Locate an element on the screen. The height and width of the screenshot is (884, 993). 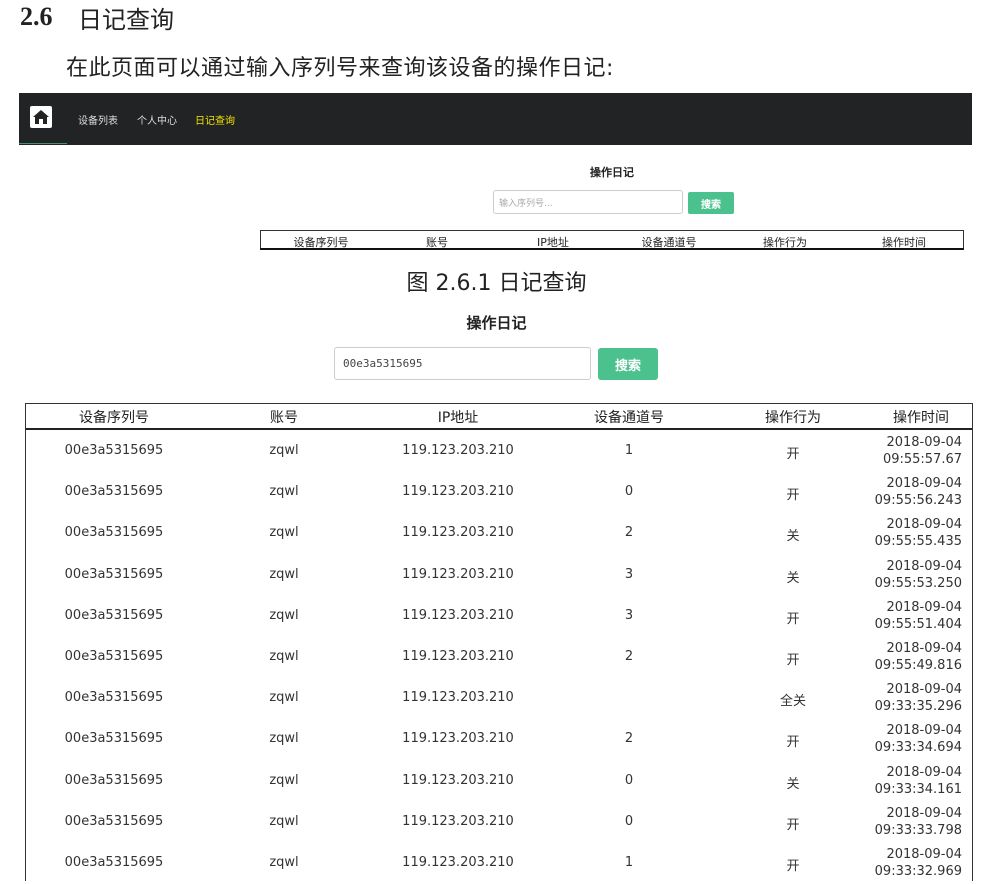
nav-item-log-query: 日记查询 is located at coordinates (215, 119).